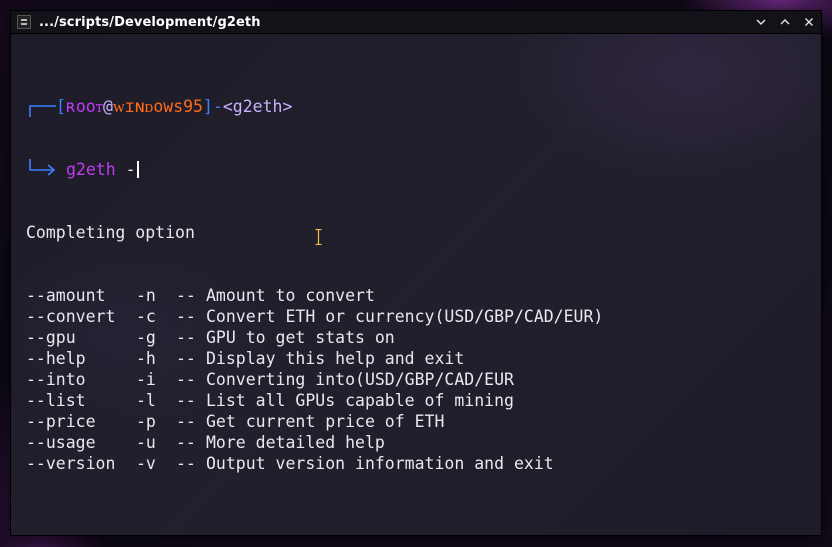 The width and height of the screenshot is (832, 547). Describe the element at coordinates (137, 169) in the screenshot. I see `text-cursor` at that location.